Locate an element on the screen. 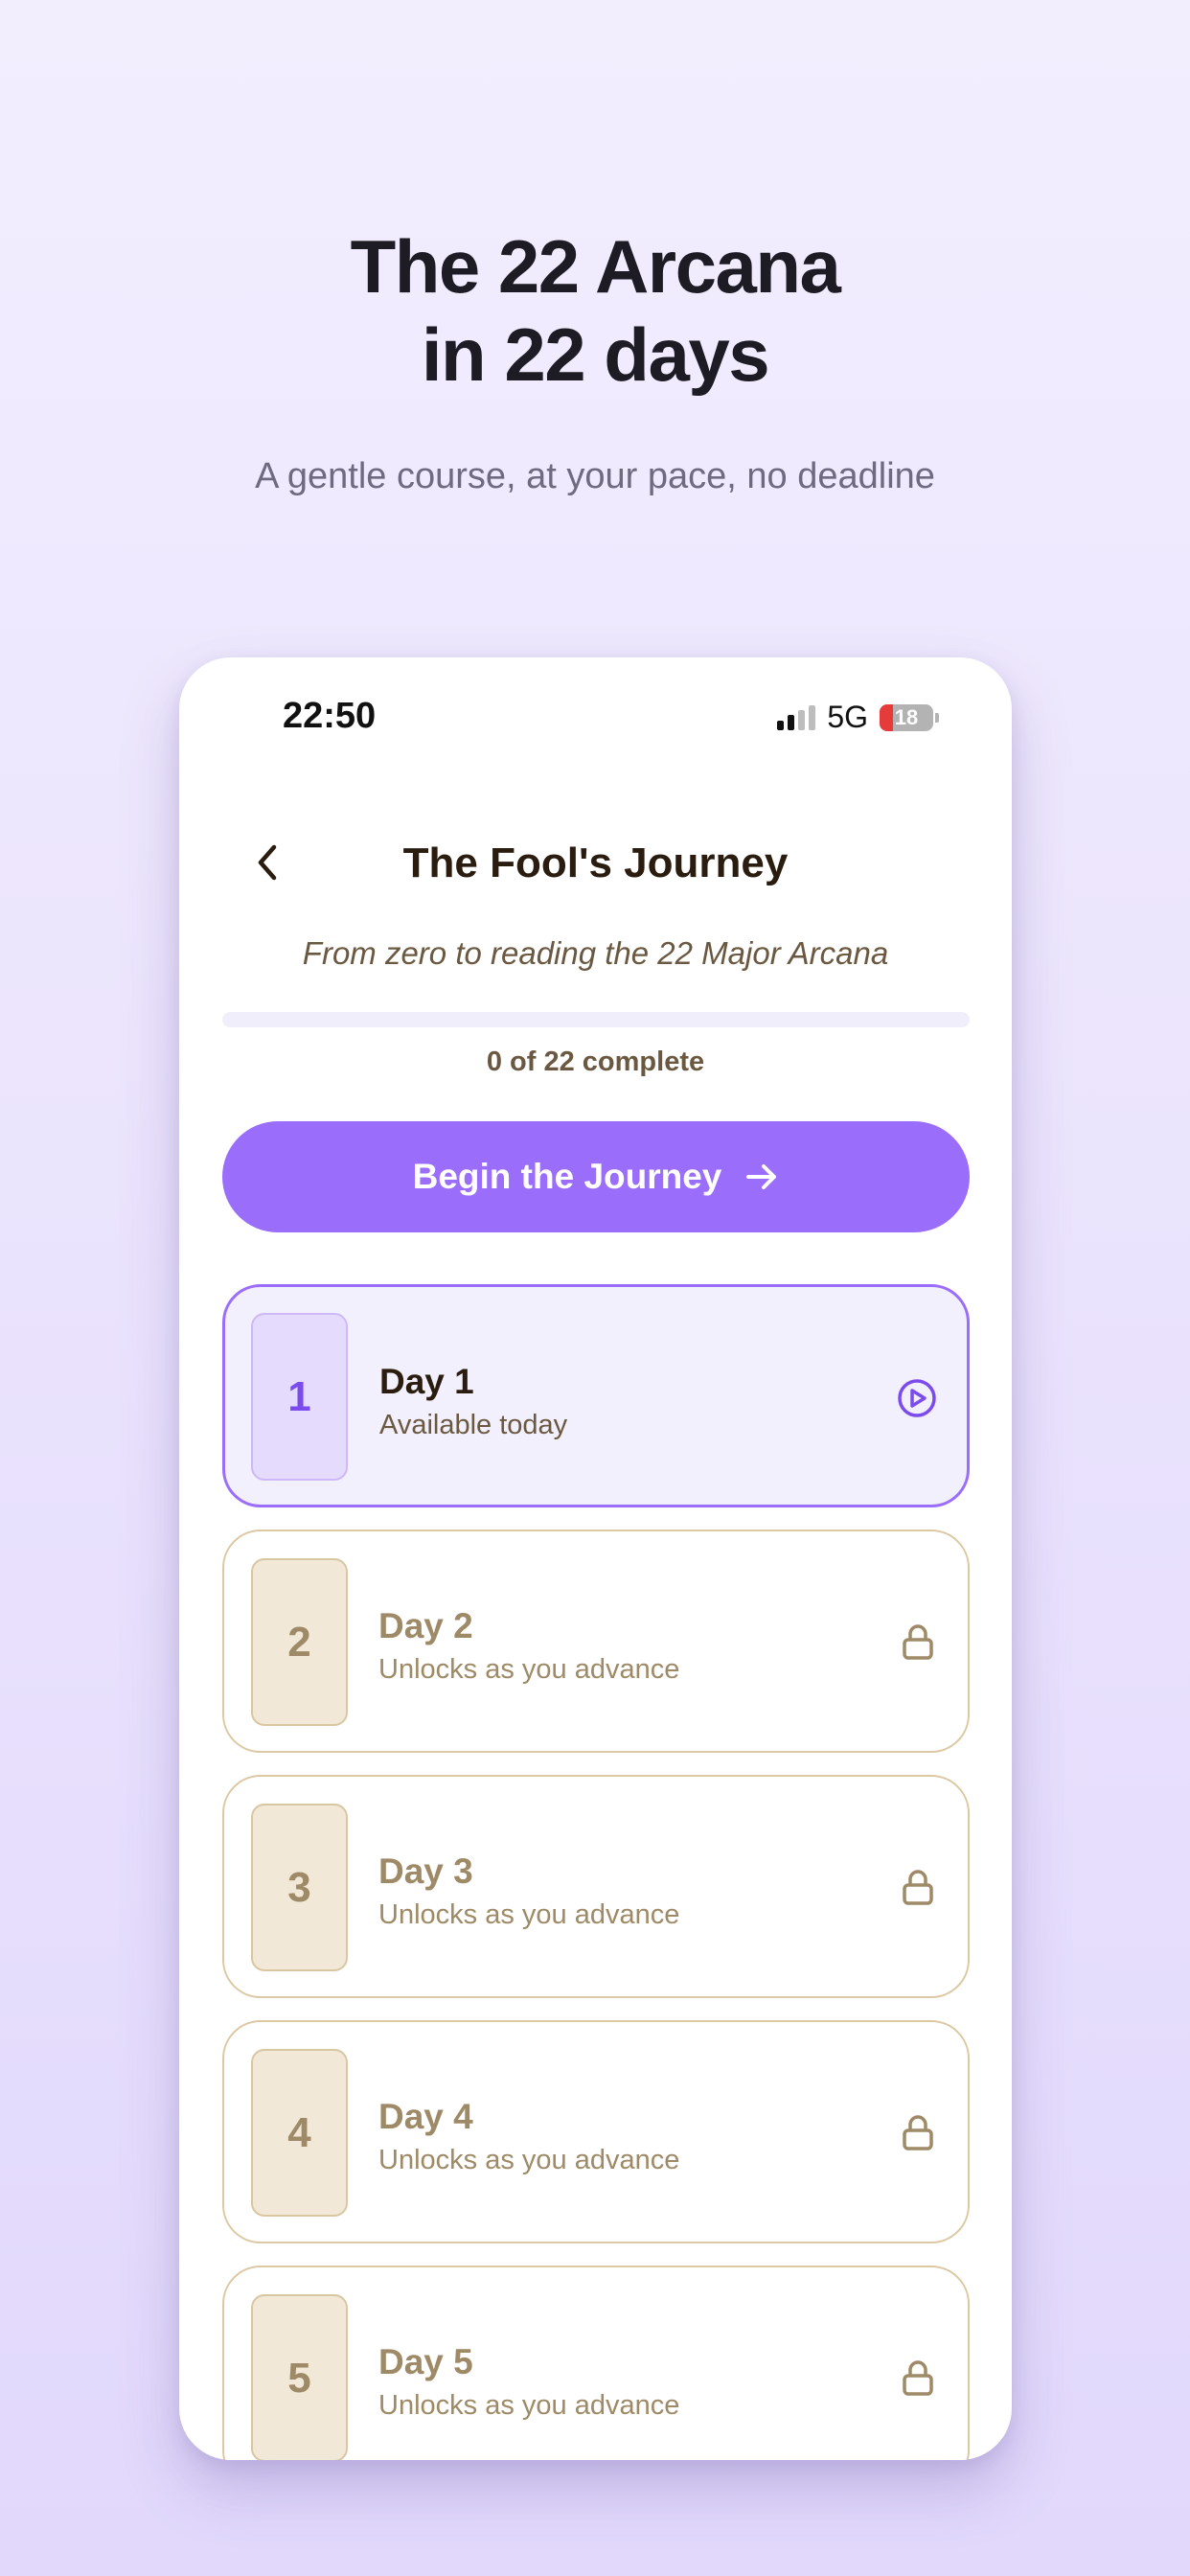  hero-title: The 22 Arcana in 22 days is located at coordinates (595, 310).